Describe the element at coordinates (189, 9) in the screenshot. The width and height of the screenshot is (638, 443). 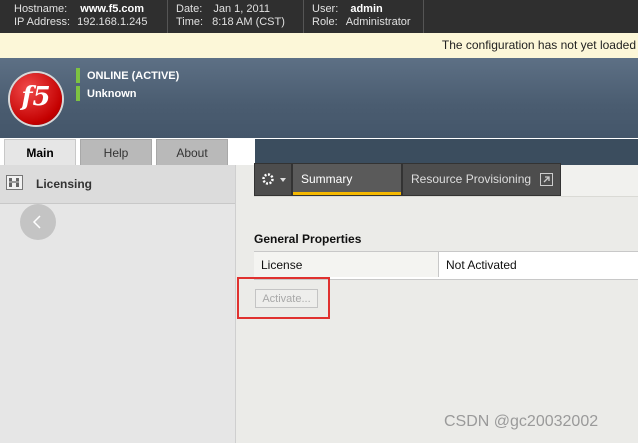
I see `date-label: Date:` at that location.